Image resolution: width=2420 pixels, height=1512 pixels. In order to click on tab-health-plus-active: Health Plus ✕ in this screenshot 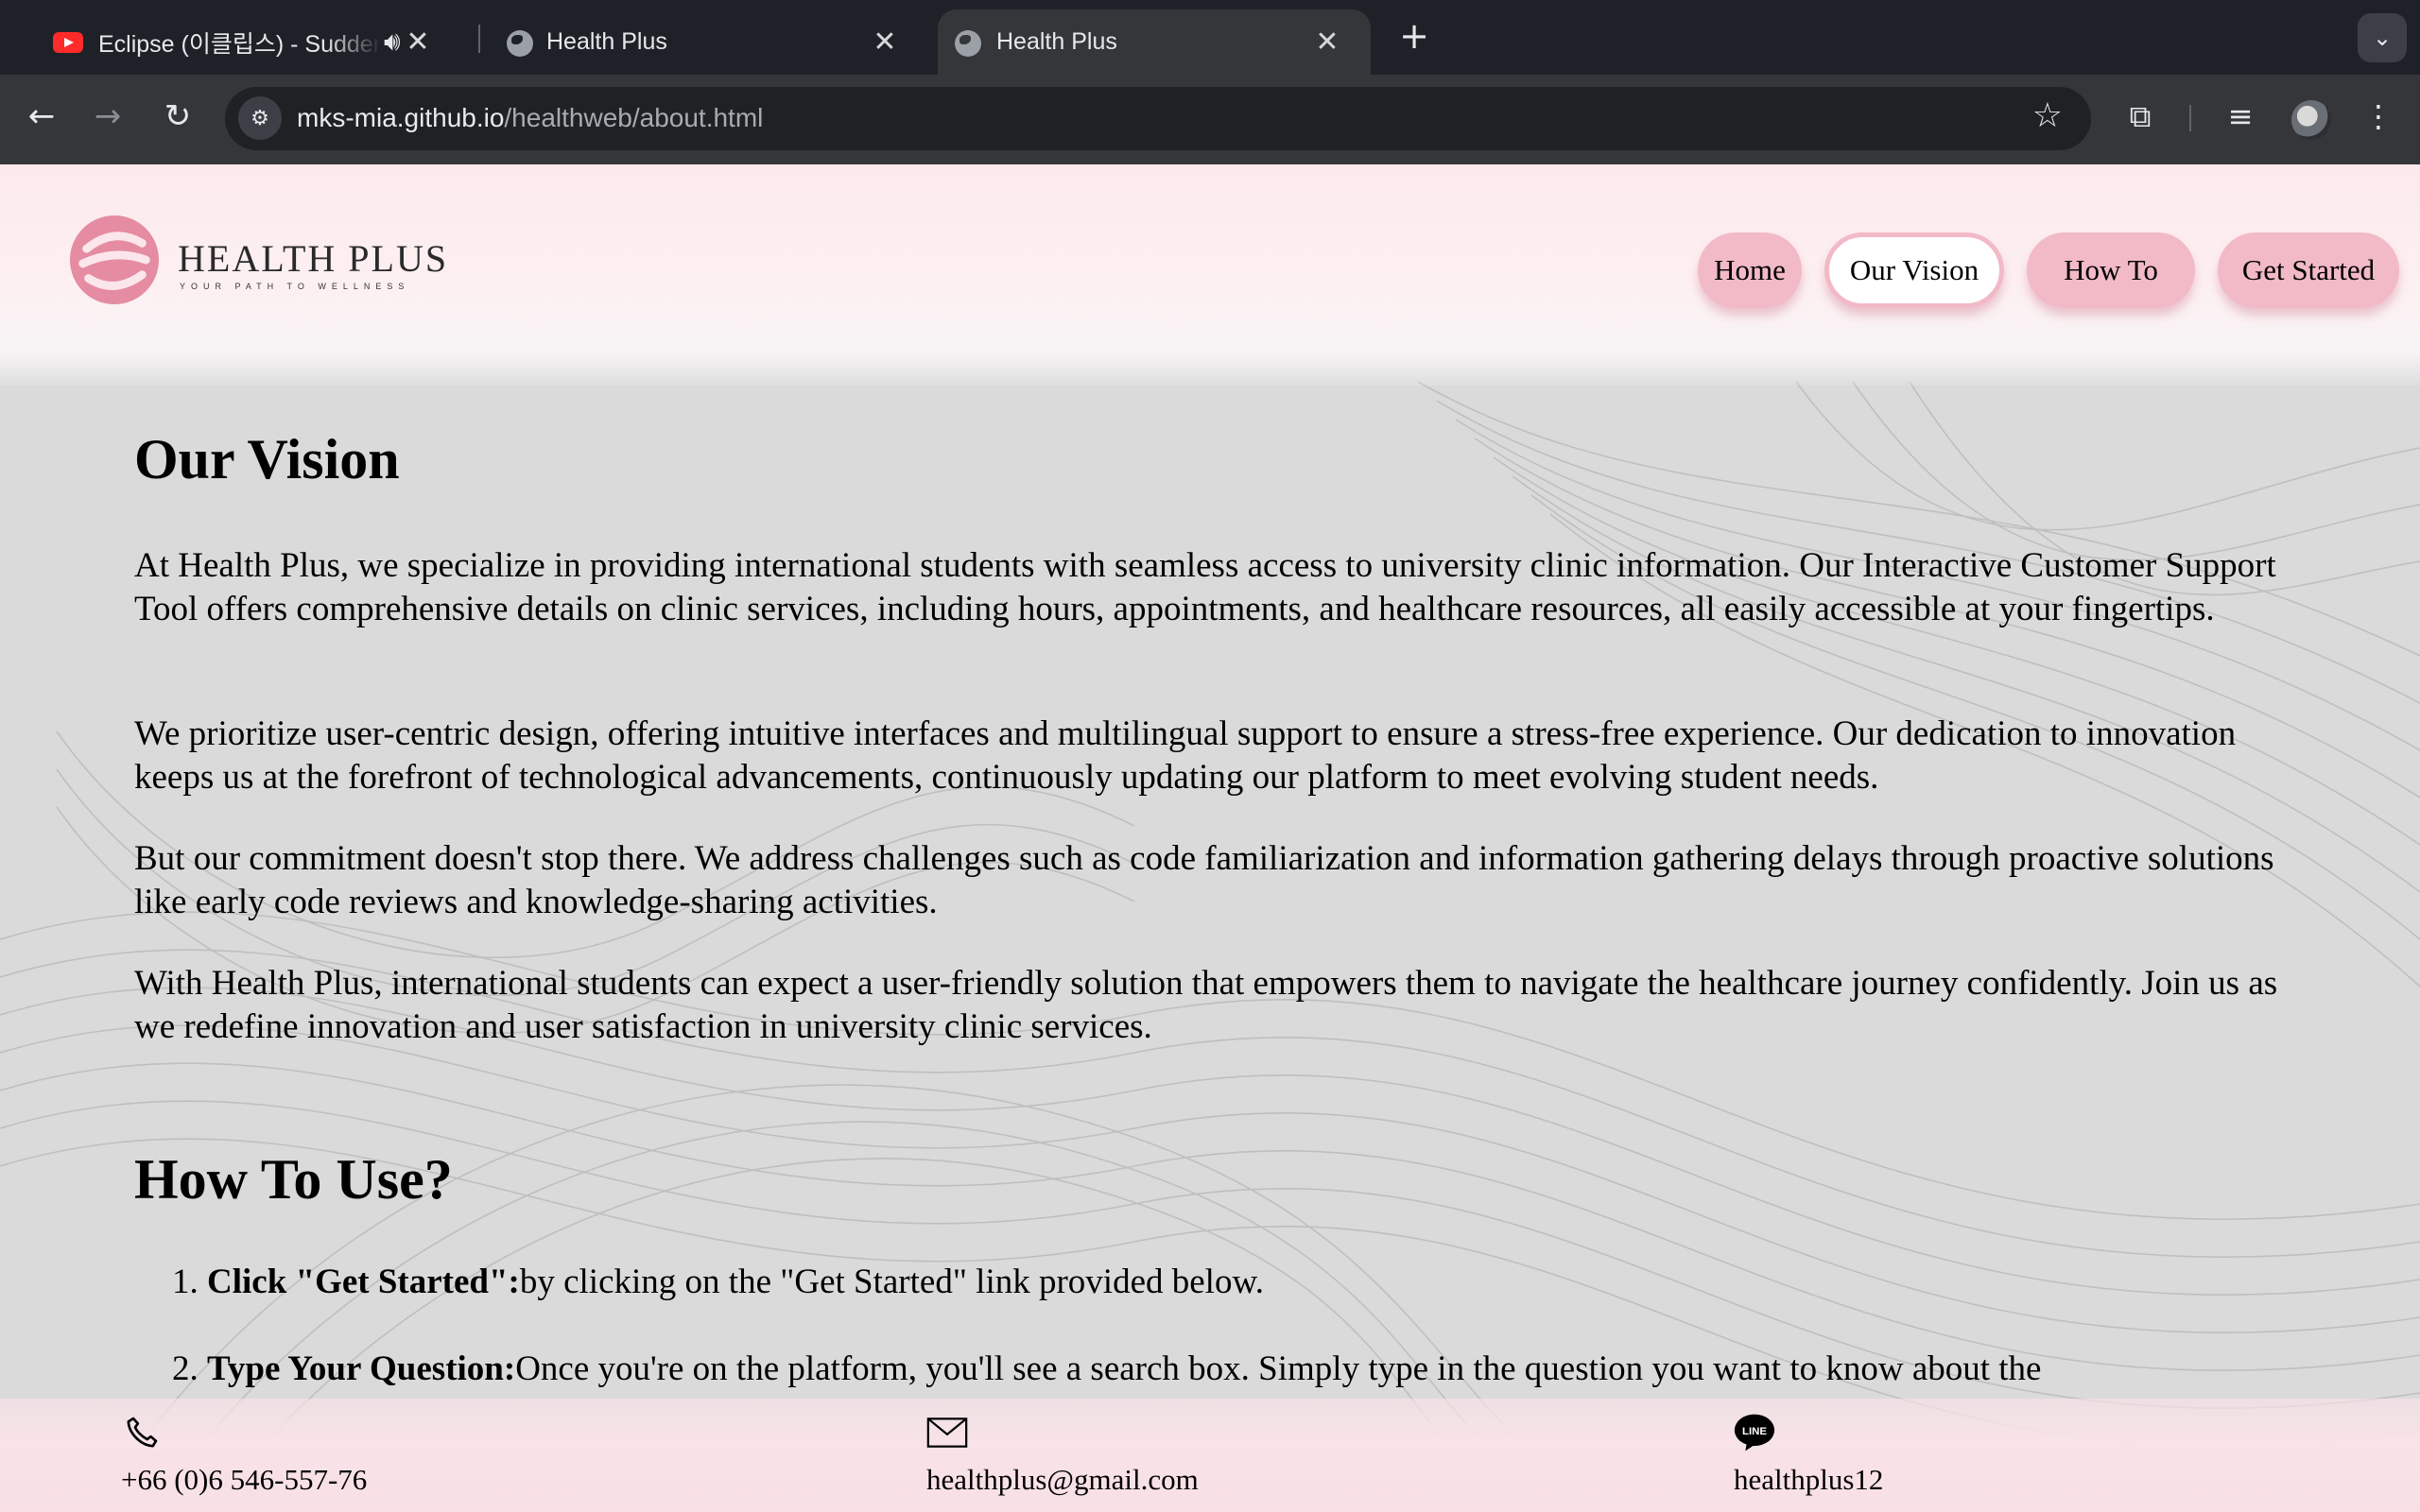, I will do `click(1154, 42)`.